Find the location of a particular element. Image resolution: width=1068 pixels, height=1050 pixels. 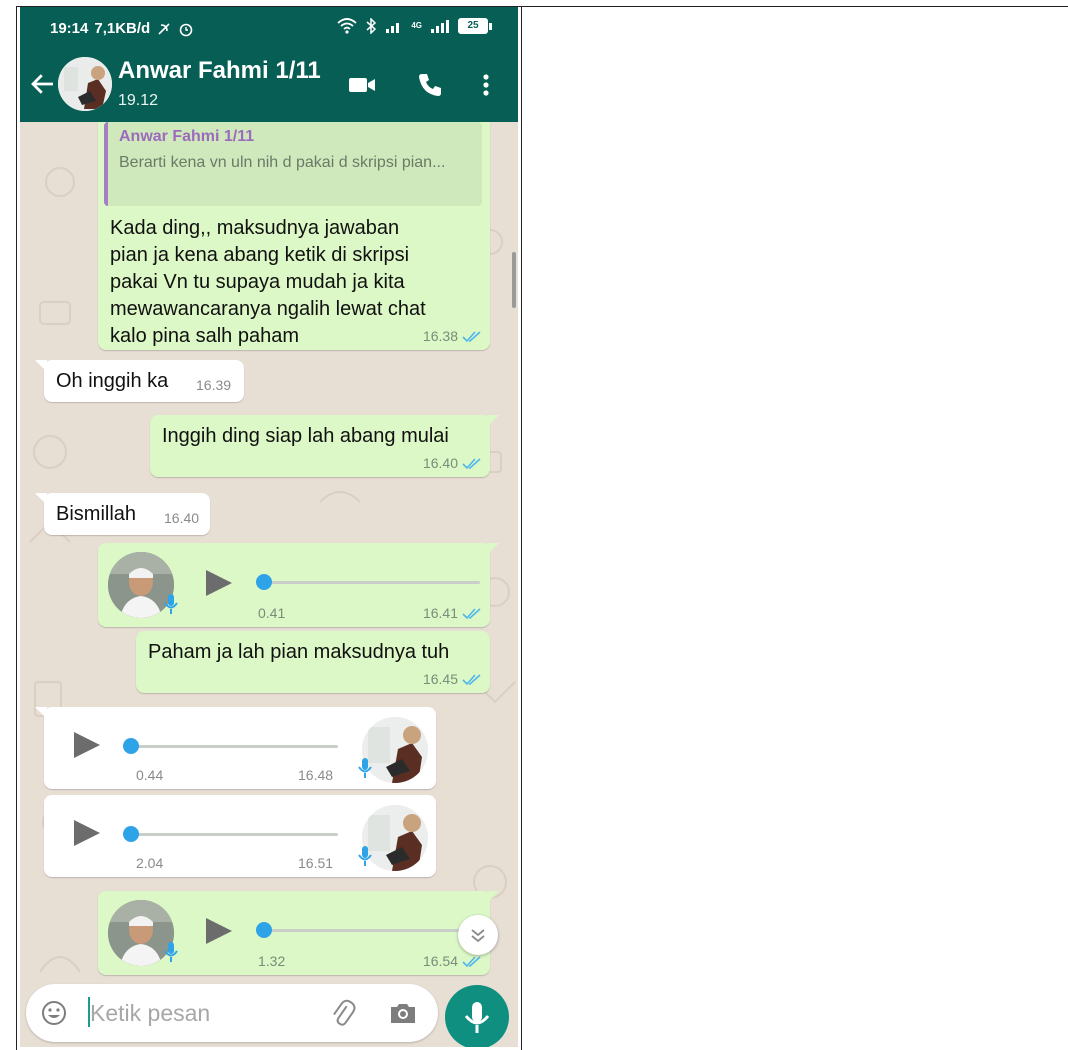

outgoing-voice-message: 1.32 16.54 is located at coordinates (298, 933).